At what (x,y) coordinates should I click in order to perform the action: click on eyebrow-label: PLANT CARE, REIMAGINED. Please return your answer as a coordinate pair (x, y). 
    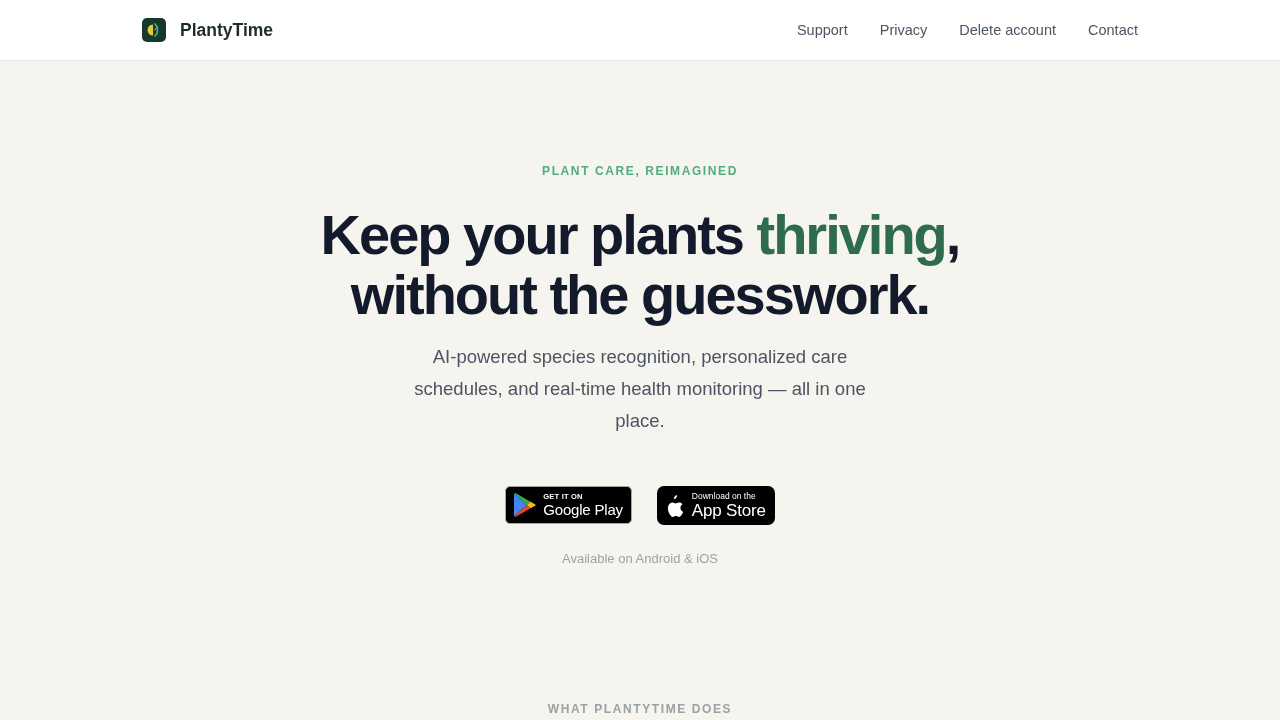
    Looking at the image, I should click on (640, 171).